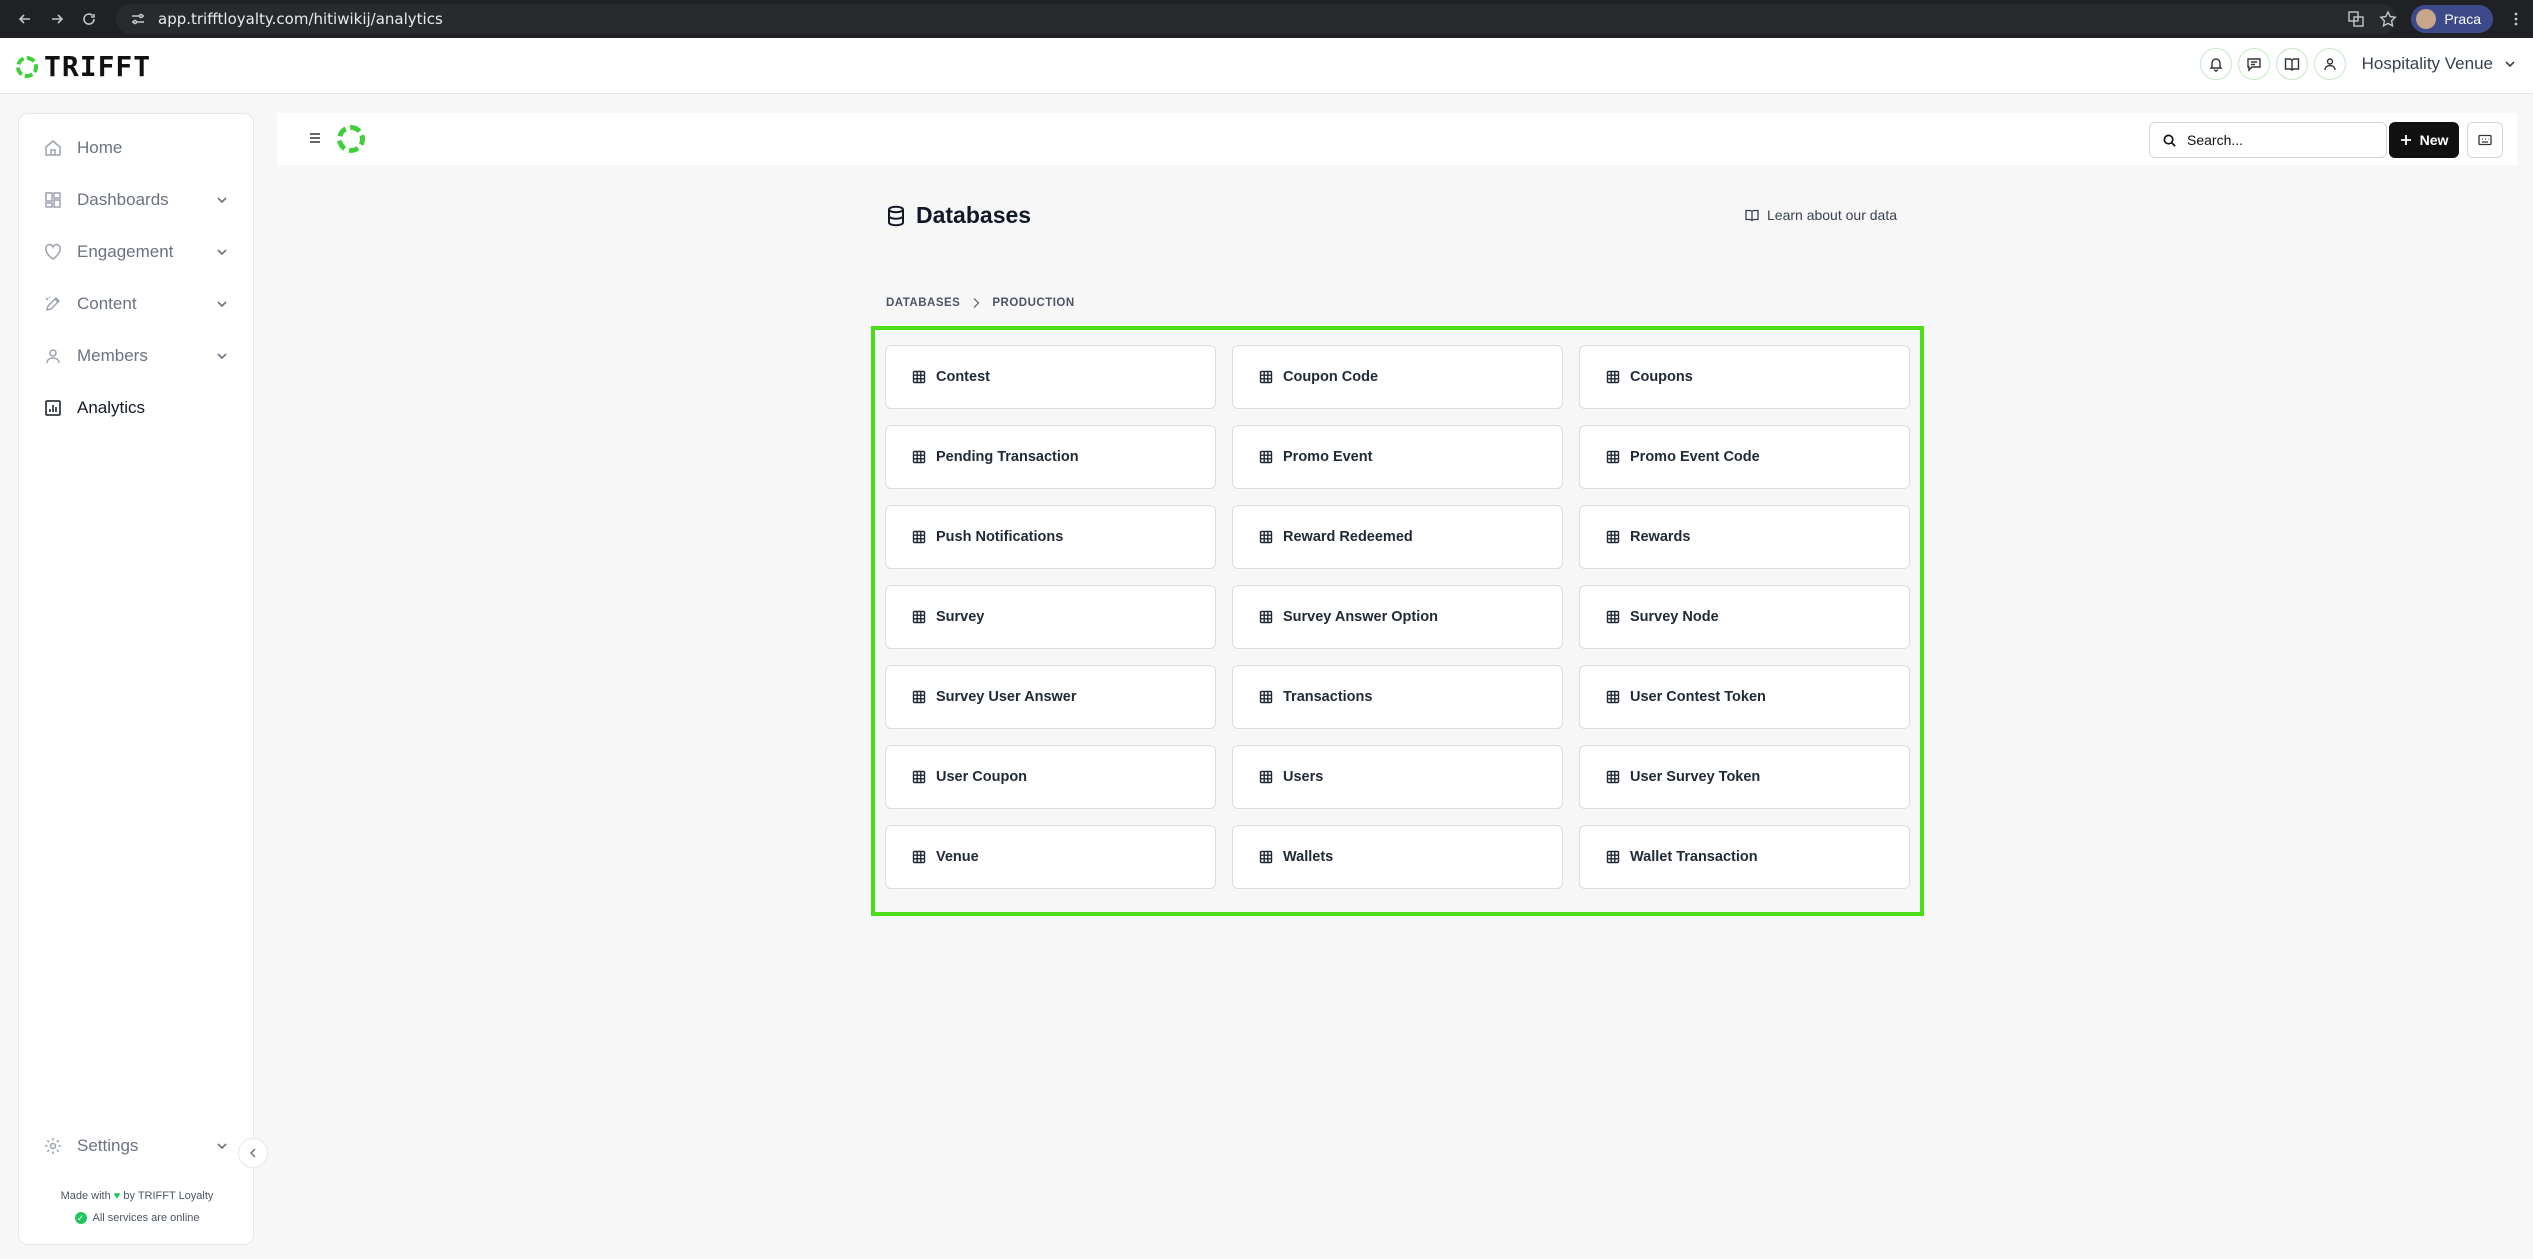  I want to click on sidebar-item-label: Engagement, so click(125, 251).